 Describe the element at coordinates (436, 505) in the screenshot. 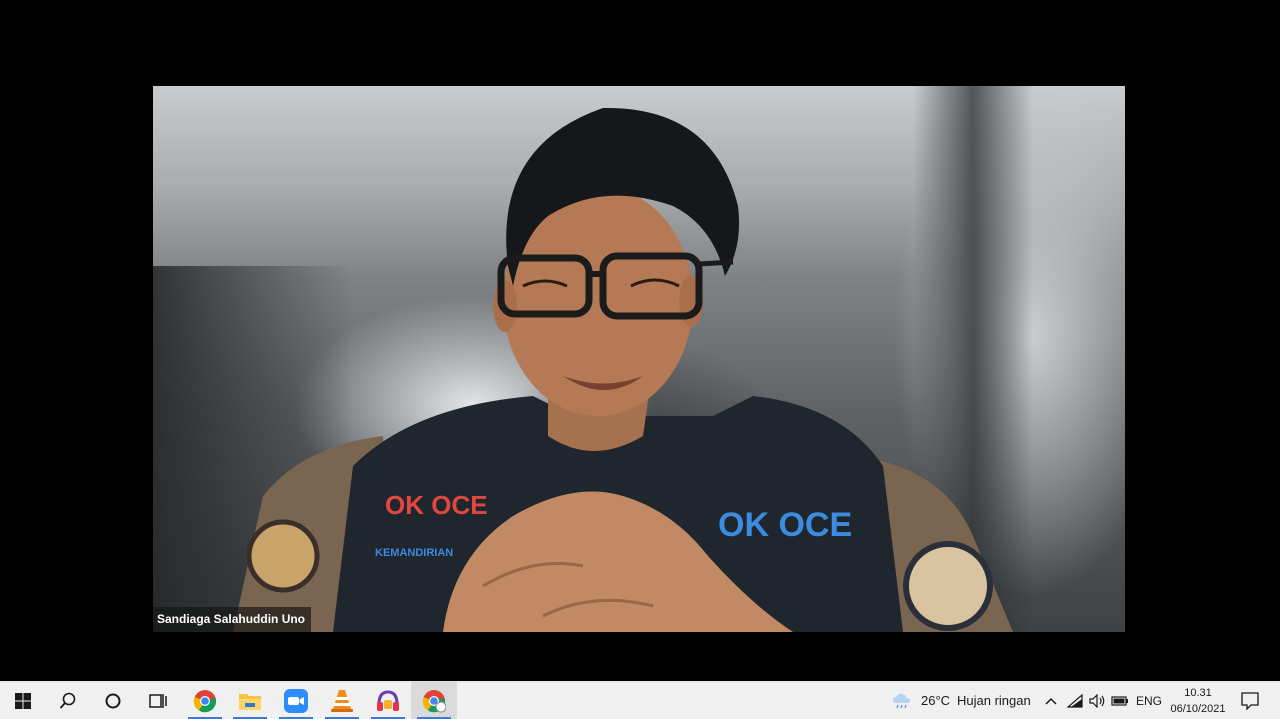

I see `vest-logo-left: OK OCE` at that location.